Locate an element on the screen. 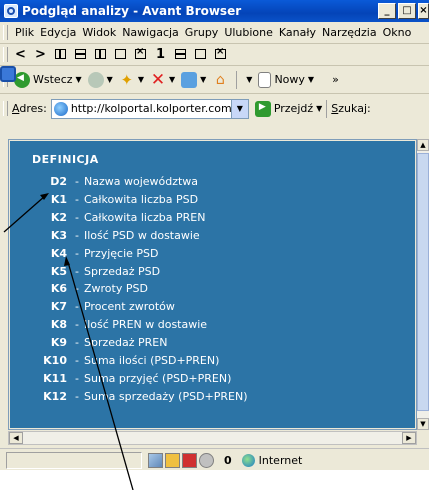 The height and width of the screenshot is (490, 429). definition-label: Ilość PREN w dostawie is located at coordinates (145, 325).